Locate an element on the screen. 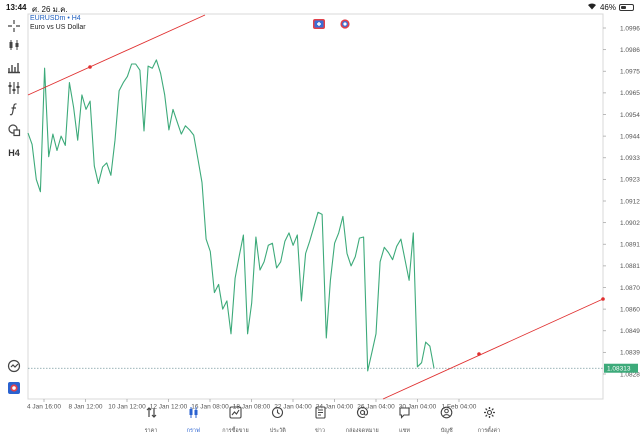 The height and width of the screenshot is (447, 640). y-tick-label: 1.09755 is located at coordinates (630, 72).